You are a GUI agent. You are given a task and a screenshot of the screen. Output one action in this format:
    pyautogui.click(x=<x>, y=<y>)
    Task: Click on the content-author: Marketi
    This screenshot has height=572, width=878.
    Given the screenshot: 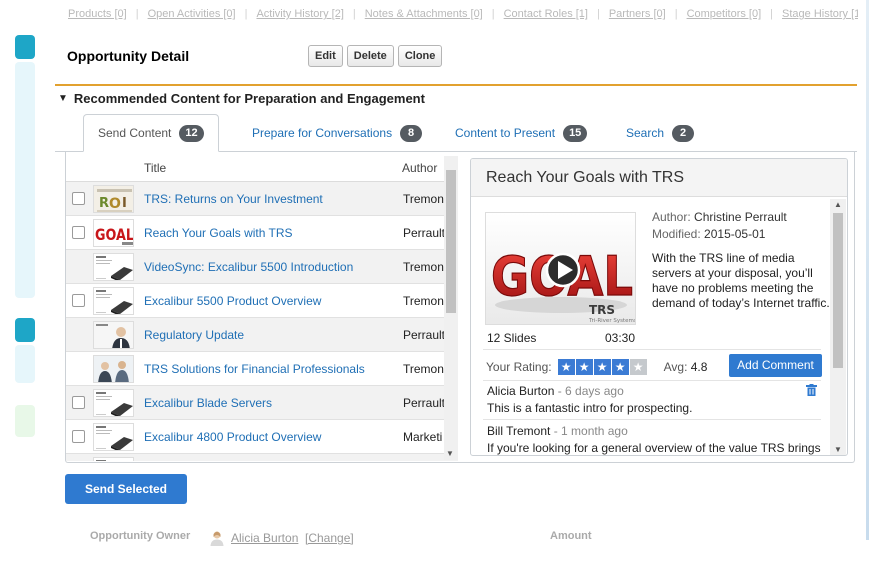 What is the action you would take?
    pyautogui.click(x=423, y=437)
    